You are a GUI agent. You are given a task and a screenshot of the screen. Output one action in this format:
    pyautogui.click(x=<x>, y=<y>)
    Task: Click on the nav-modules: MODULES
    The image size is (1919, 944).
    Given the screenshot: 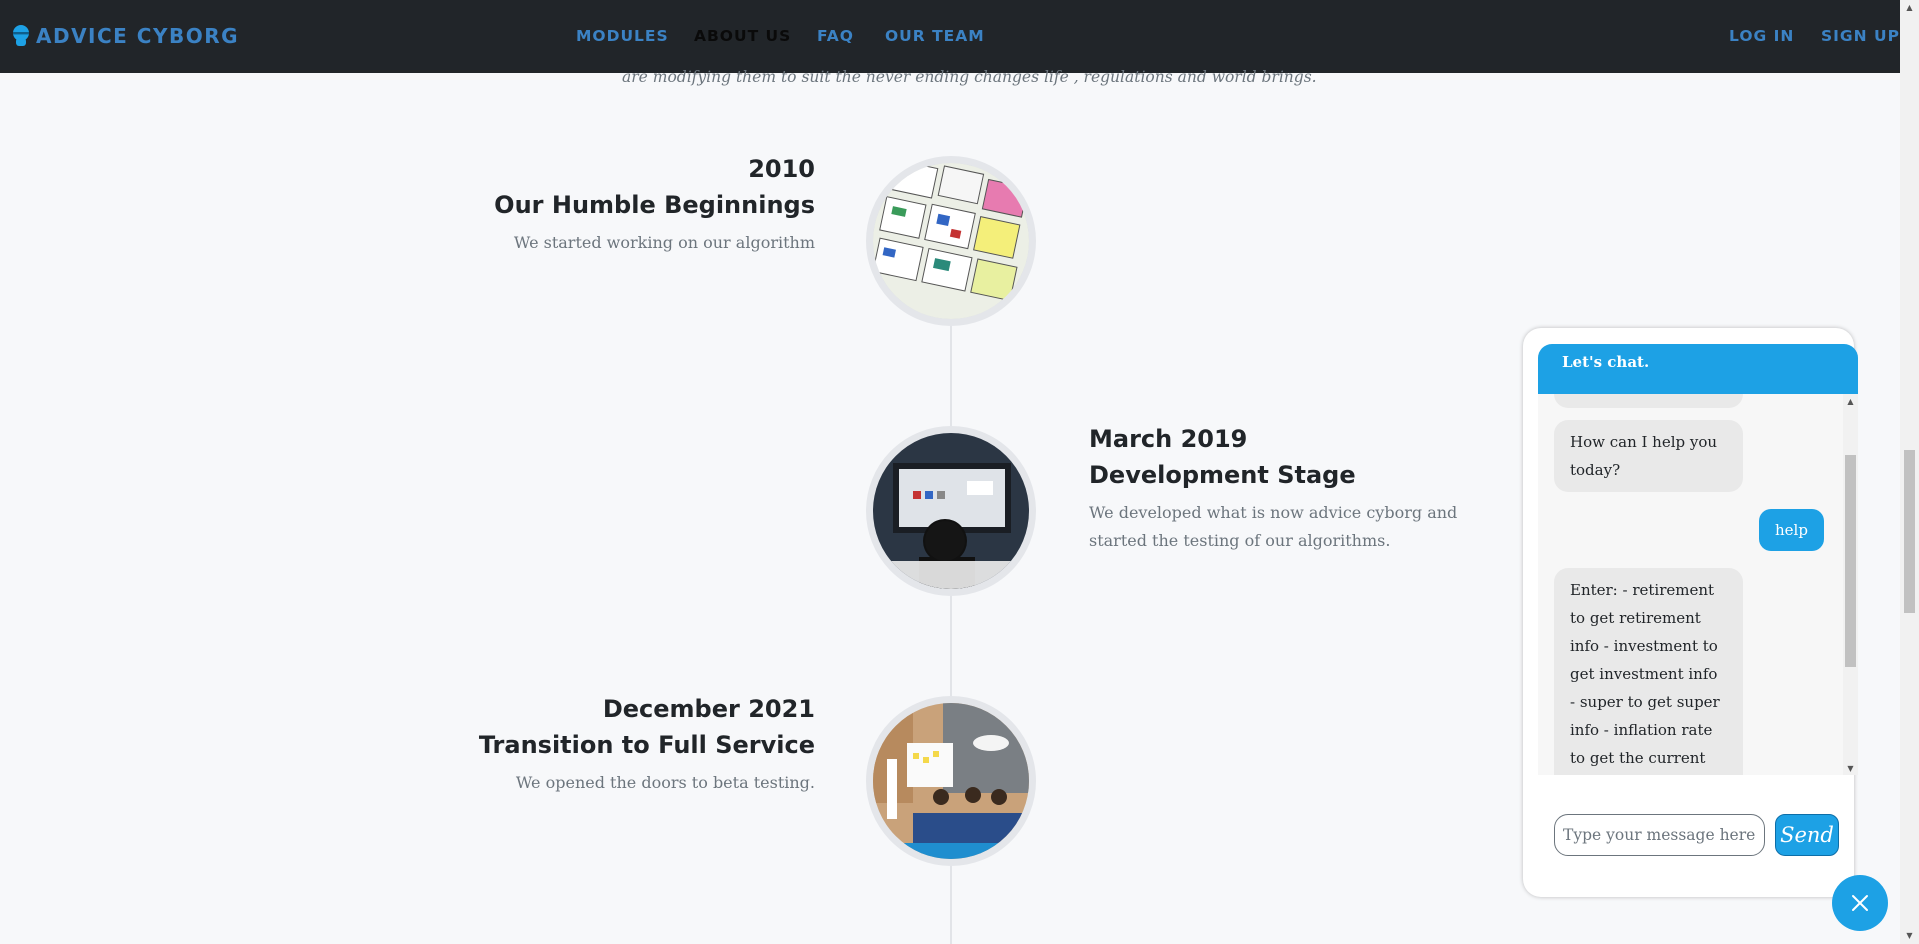 What is the action you would take?
    pyautogui.click(x=622, y=36)
    